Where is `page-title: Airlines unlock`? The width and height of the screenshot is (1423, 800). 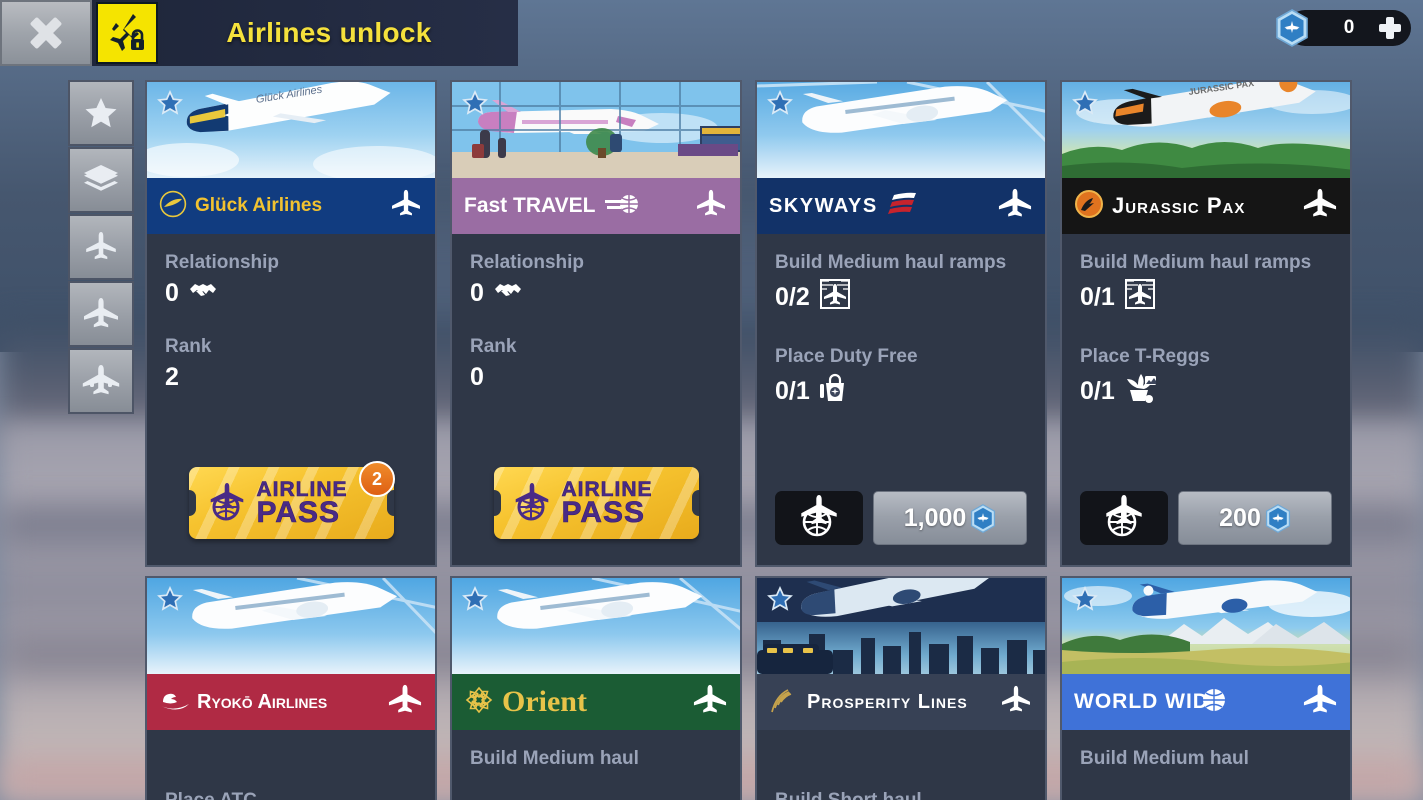
page-title: Airlines unlock is located at coordinates (329, 32).